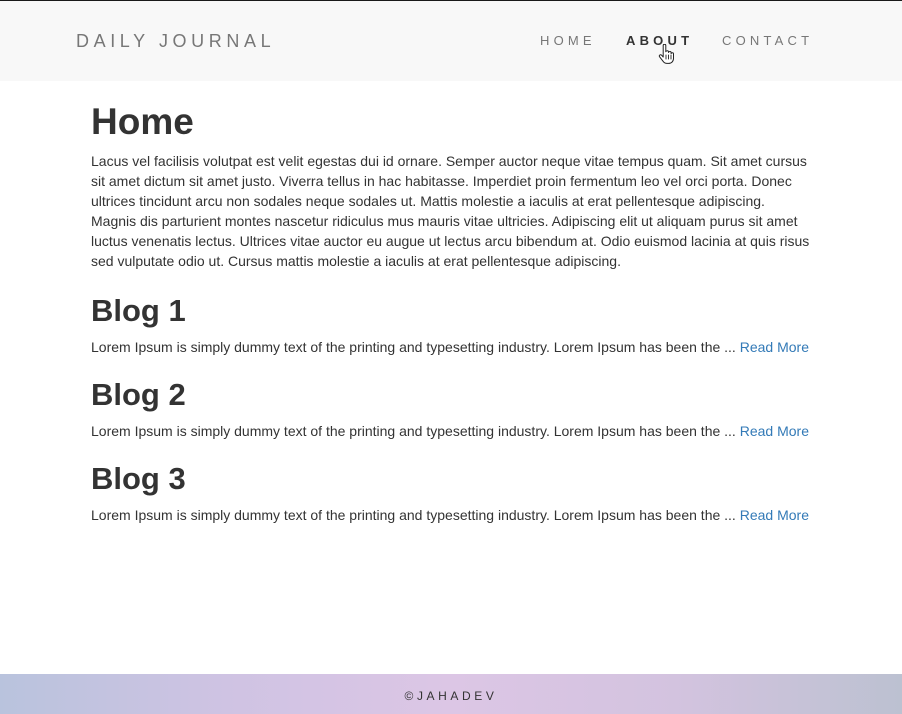 Image resolution: width=902 pixels, height=714 pixels. I want to click on nav-home-link: HOME, so click(568, 41).